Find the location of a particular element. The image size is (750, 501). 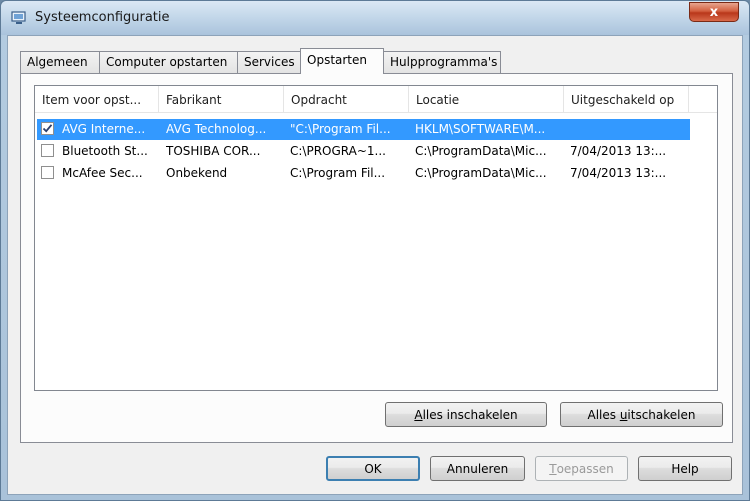

disable-all-button: Alles u itschakelen is located at coordinates (641, 414).